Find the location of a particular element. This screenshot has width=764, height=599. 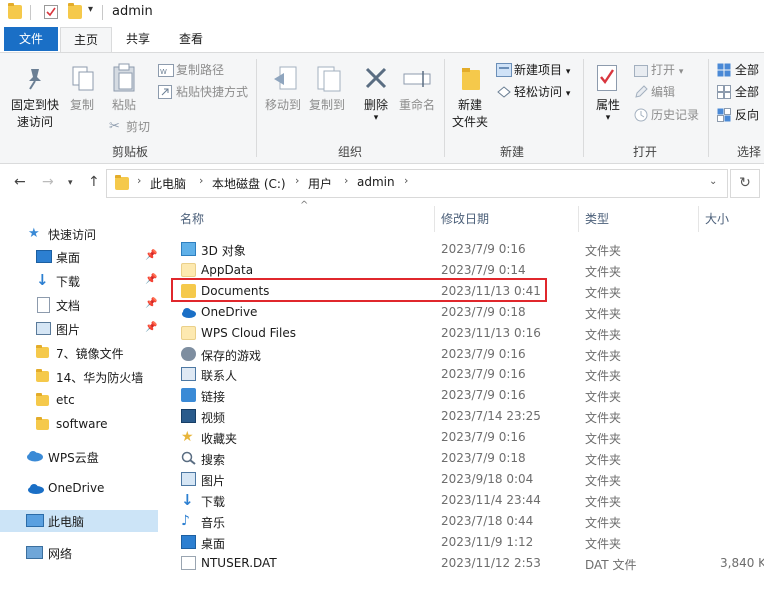

folder-icon is located at coordinates (15, 11).